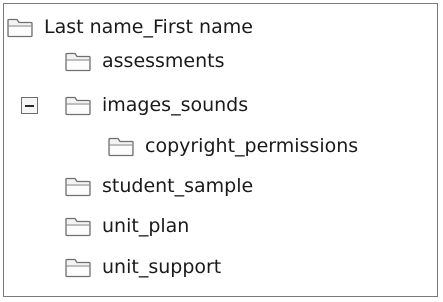 The width and height of the screenshot is (443, 302). I want to click on tree-item-unit-support: unit_support, so click(142, 267).